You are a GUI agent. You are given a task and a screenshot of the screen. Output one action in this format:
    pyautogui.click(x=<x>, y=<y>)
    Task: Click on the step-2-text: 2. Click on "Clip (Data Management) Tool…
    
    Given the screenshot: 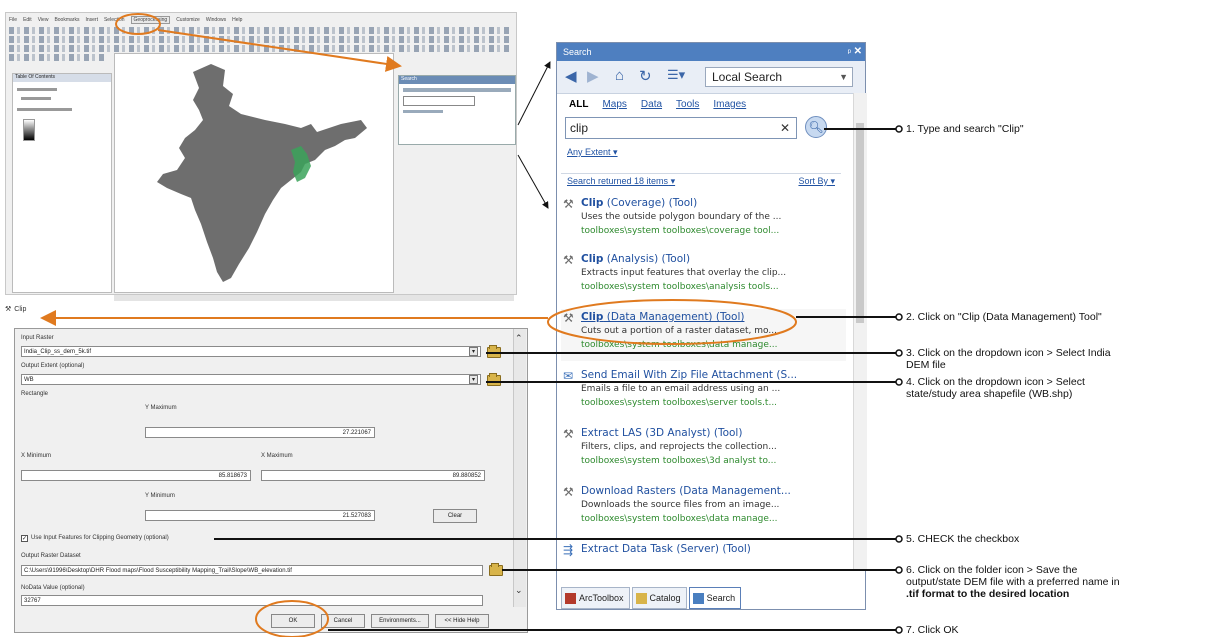 What is the action you would take?
    pyautogui.click(x=1004, y=317)
    